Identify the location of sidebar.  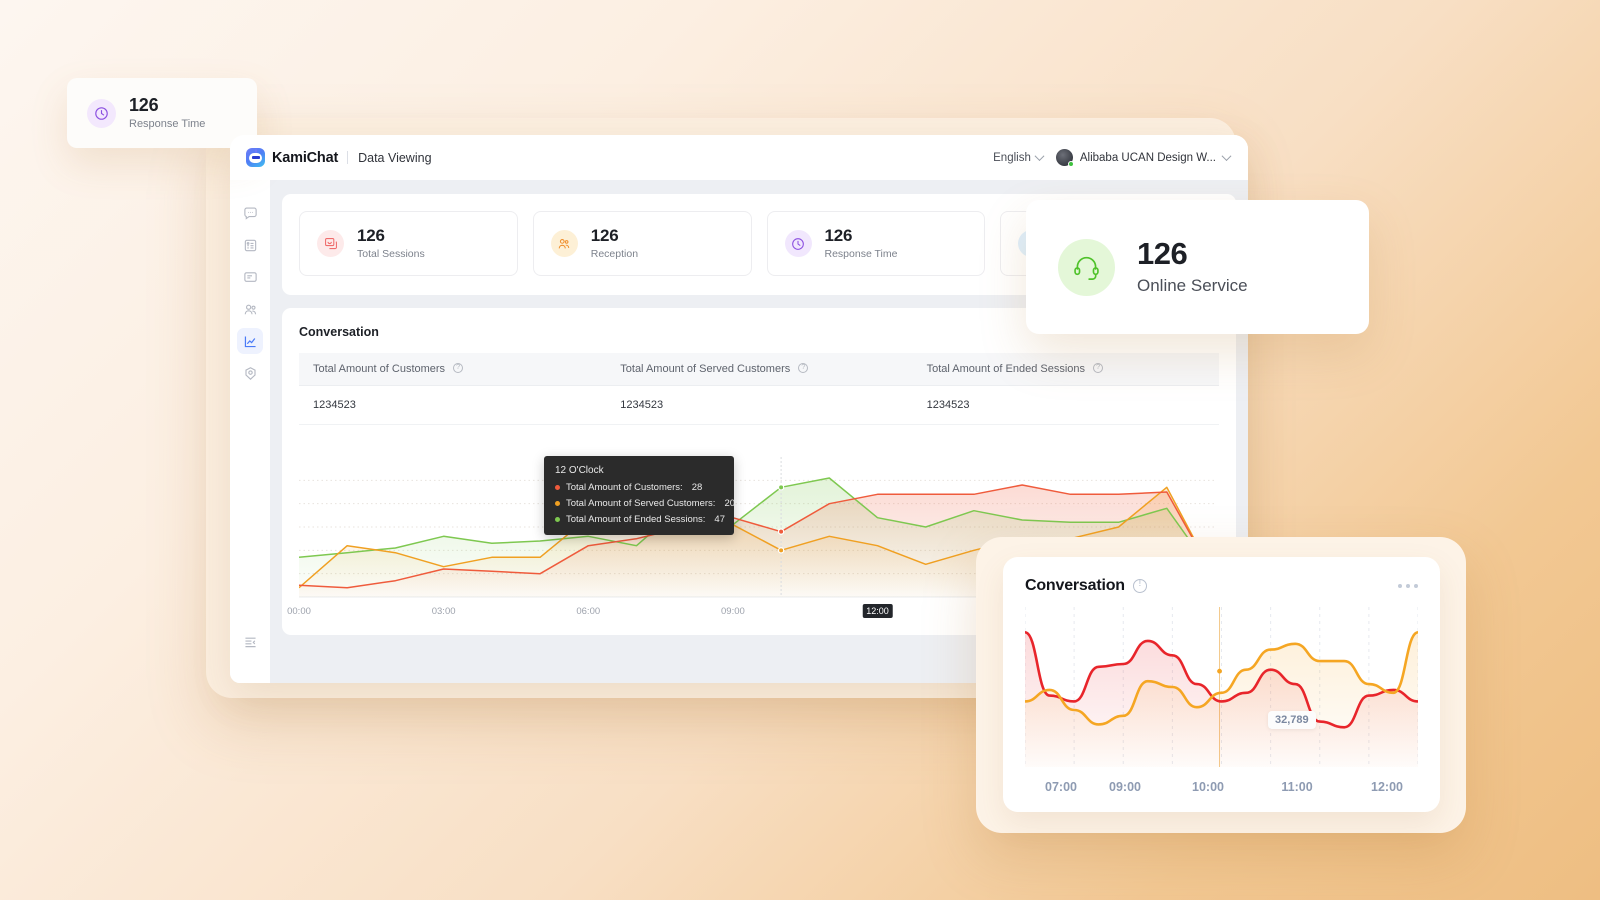
(250, 431).